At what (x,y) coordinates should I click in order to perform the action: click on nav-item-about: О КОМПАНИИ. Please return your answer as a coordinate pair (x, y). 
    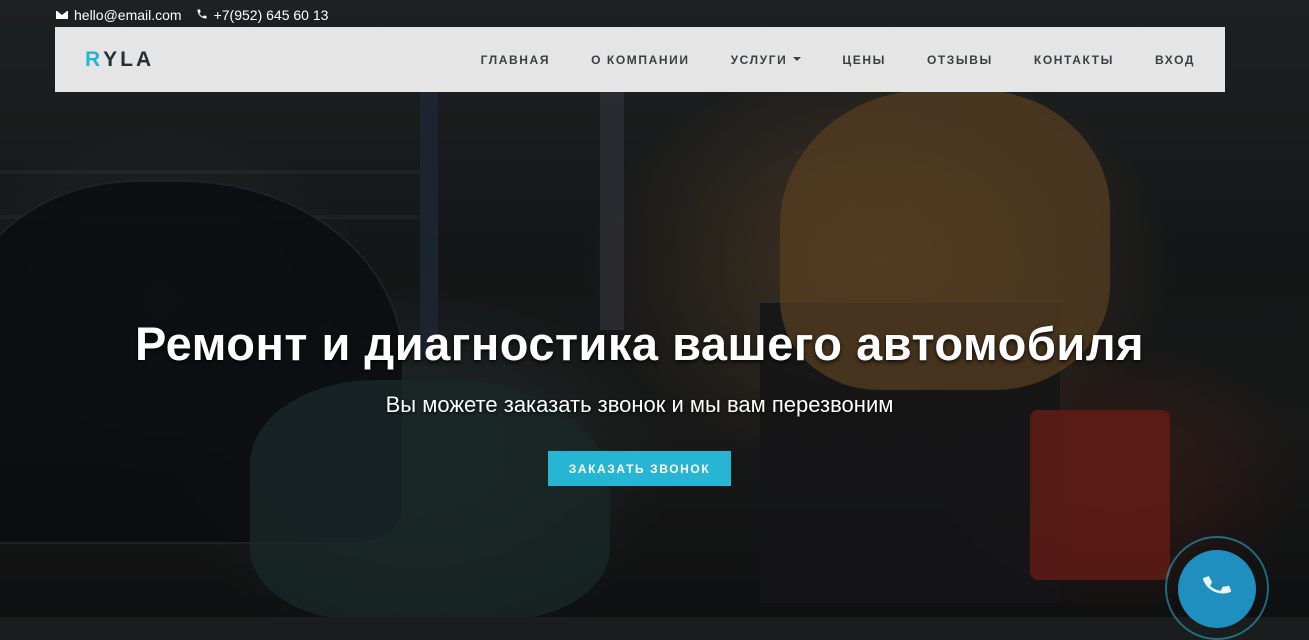
    Looking at the image, I should click on (640, 60).